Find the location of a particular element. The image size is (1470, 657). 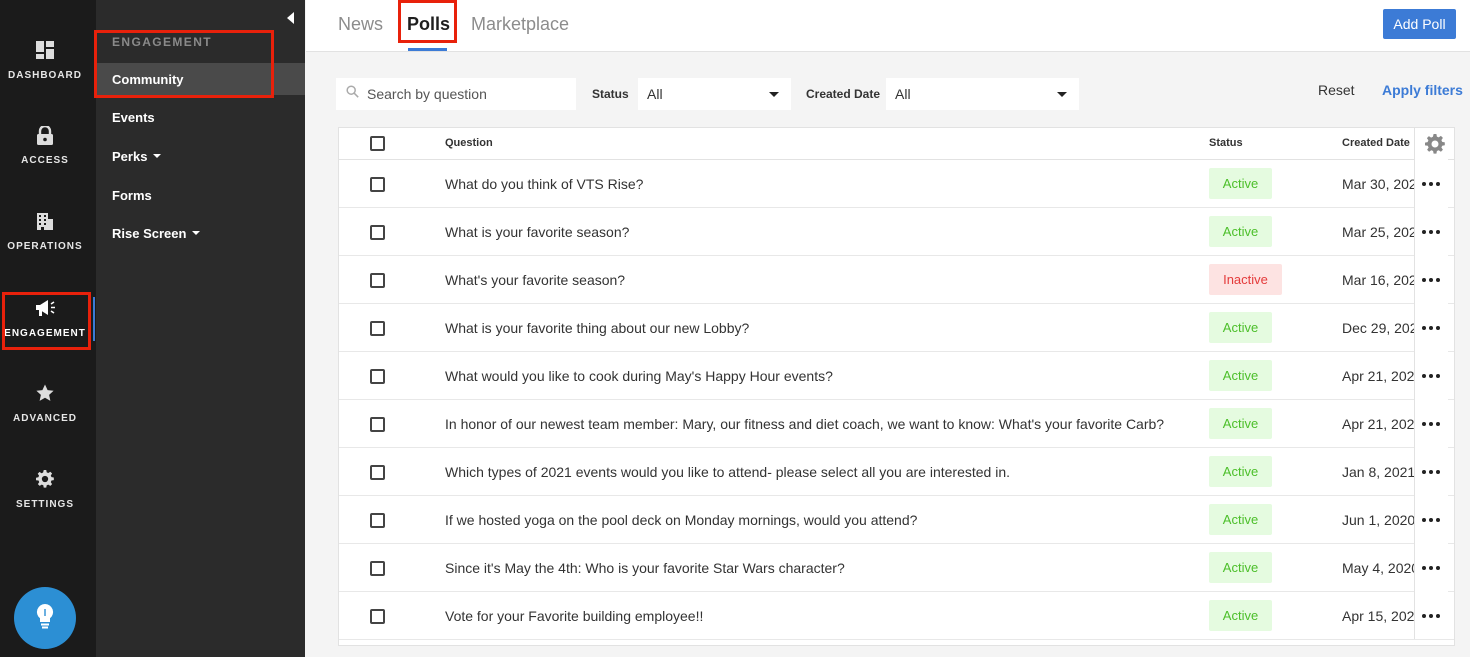

subnav-item-perks: Perks is located at coordinates (200, 156).